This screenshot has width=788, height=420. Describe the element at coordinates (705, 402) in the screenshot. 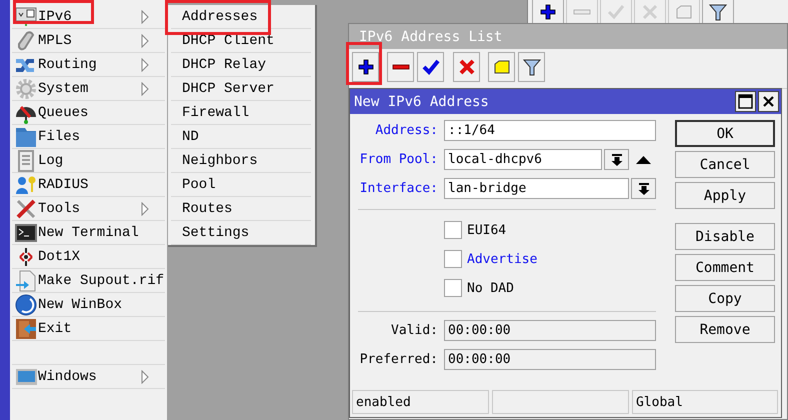

I see `status-cell: Global` at that location.